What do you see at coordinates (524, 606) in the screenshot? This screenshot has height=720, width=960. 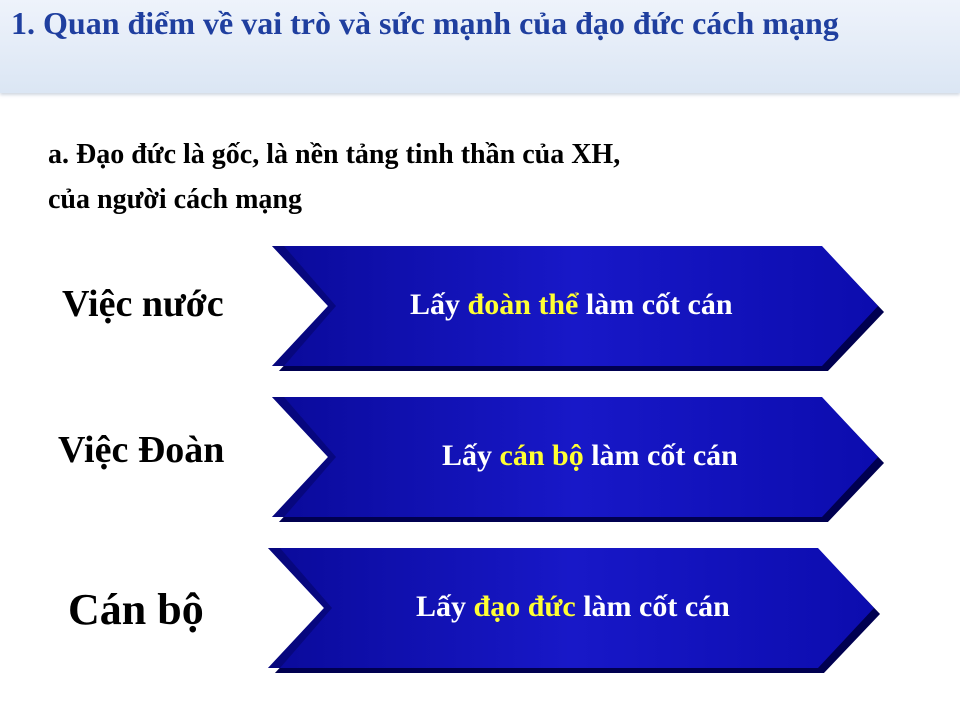 I see `arrow-text-3-highlight: đạo đức` at bounding box center [524, 606].